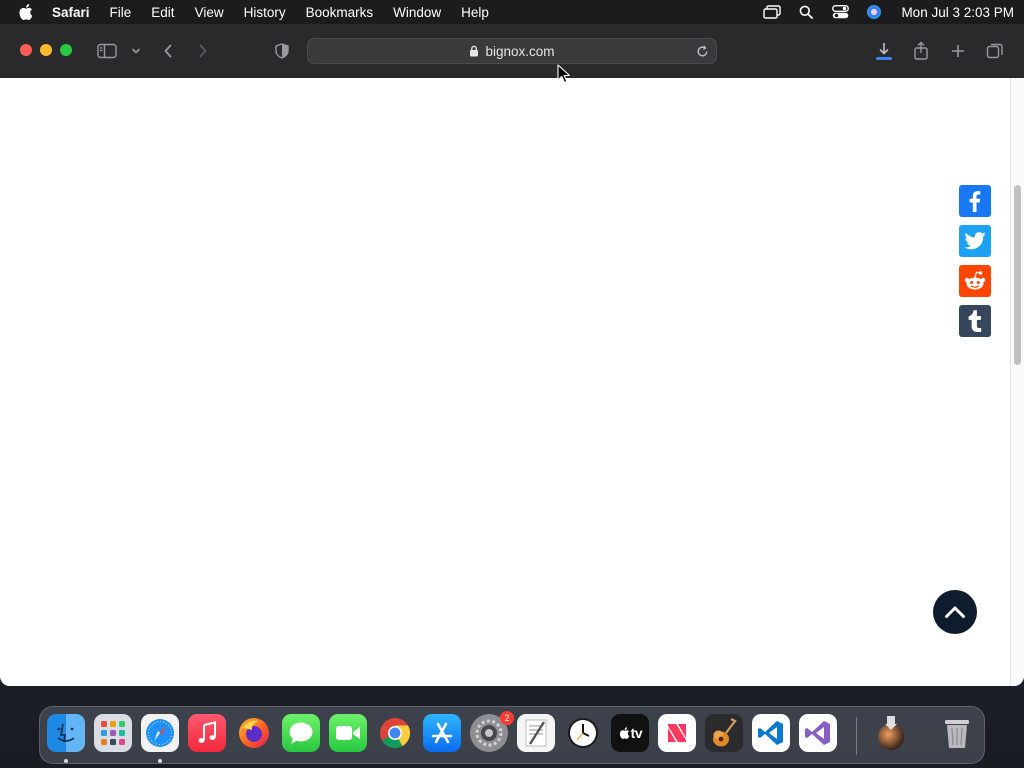 The width and height of the screenshot is (1024, 768). I want to click on finder-icon, so click(66, 733).